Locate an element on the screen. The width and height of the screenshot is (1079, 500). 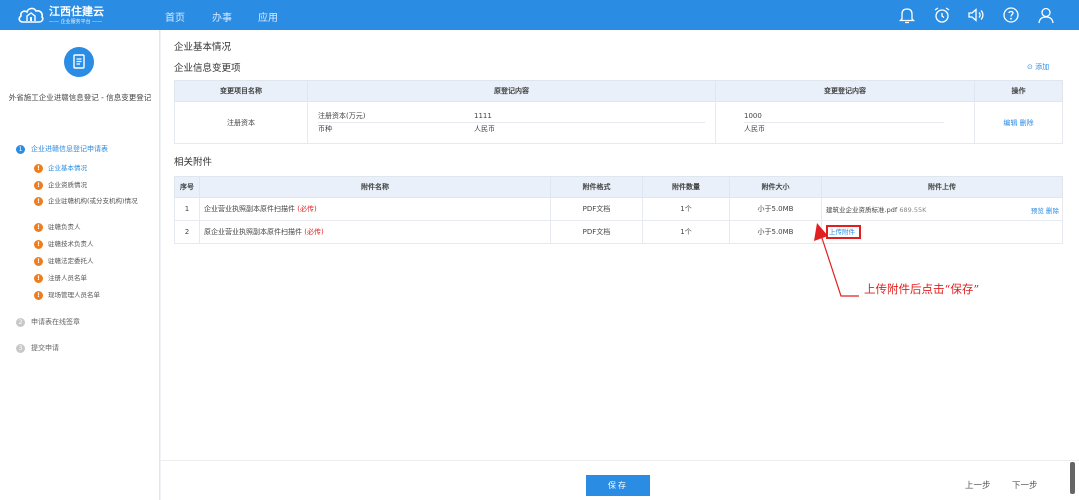
edit-button: 编辑 is located at coordinates (1010, 123).